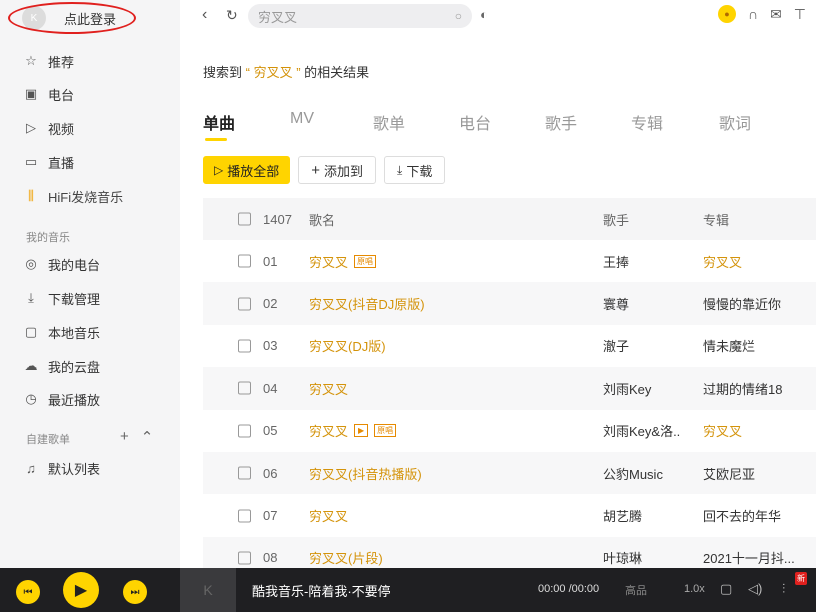 The height and width of the screenshot is (612, 816). I want to click on previous-button: ⏮, so click(28, 592).